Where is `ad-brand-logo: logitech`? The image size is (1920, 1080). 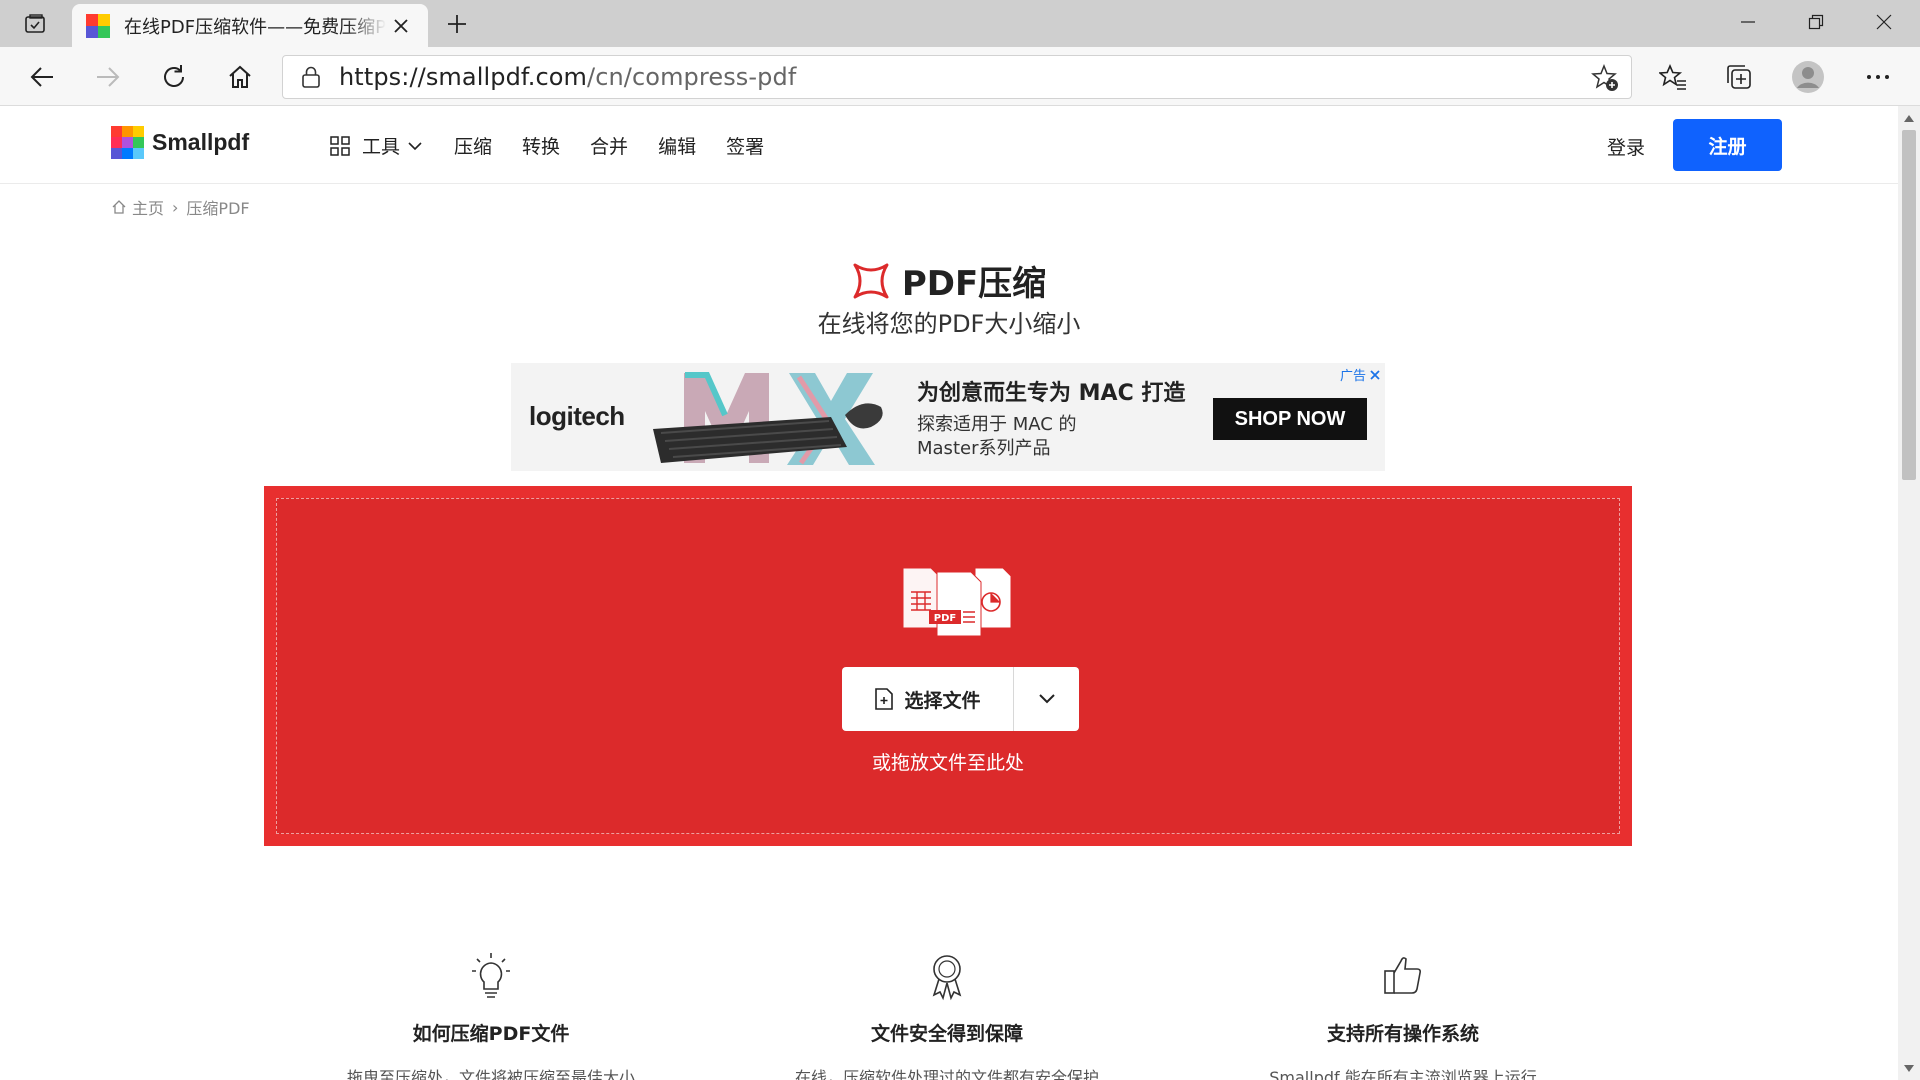
ad-brand-logo: logitech is located at coordinates (577, 416).